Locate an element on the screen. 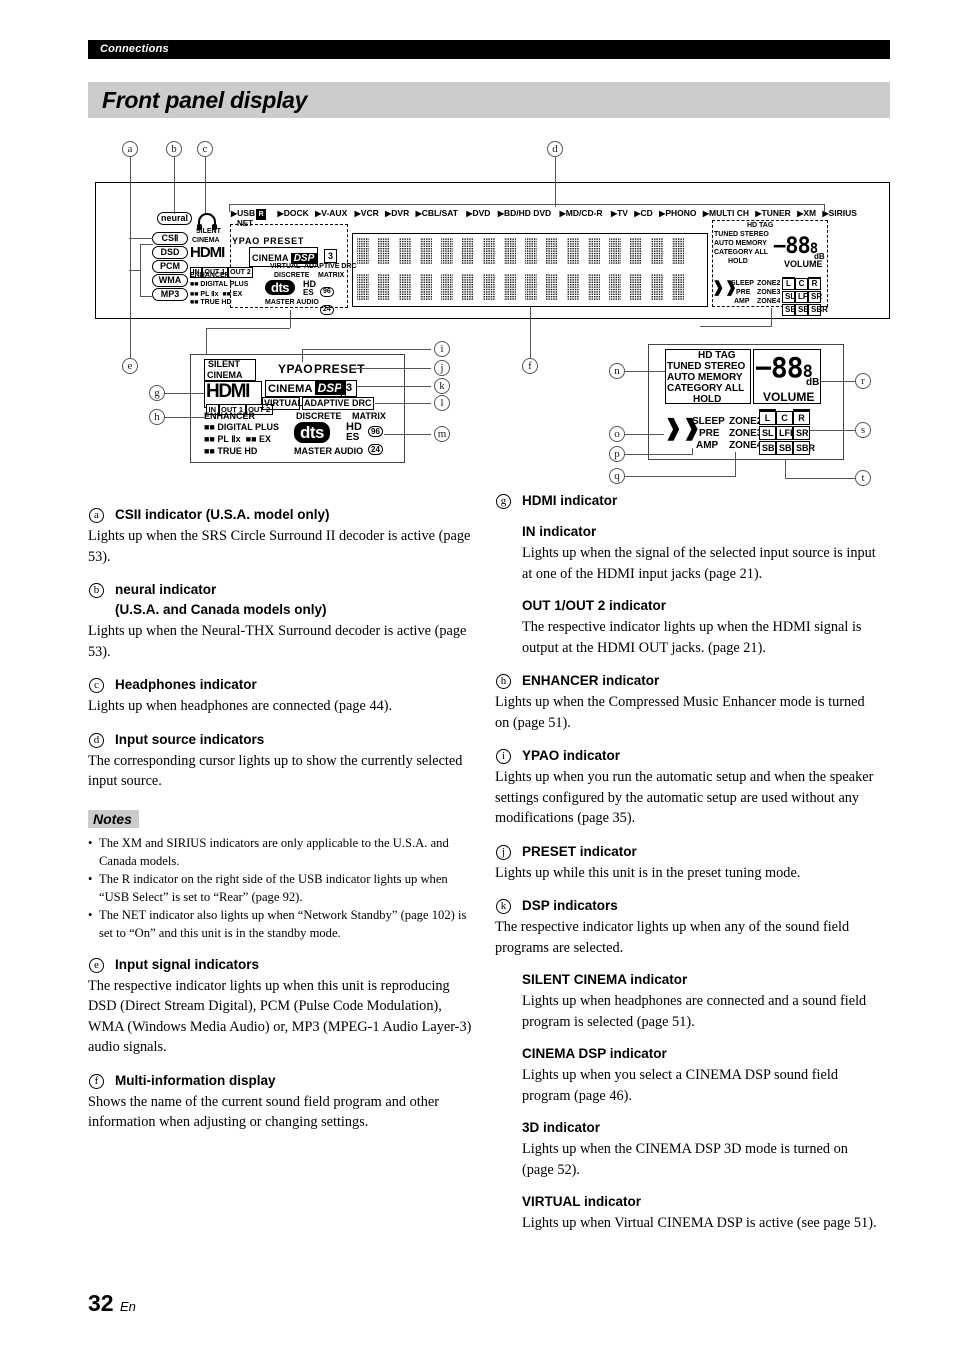 The image size is (954, 1348). detail-hd-tag: HD TAG is located at coordinates (717, 355).